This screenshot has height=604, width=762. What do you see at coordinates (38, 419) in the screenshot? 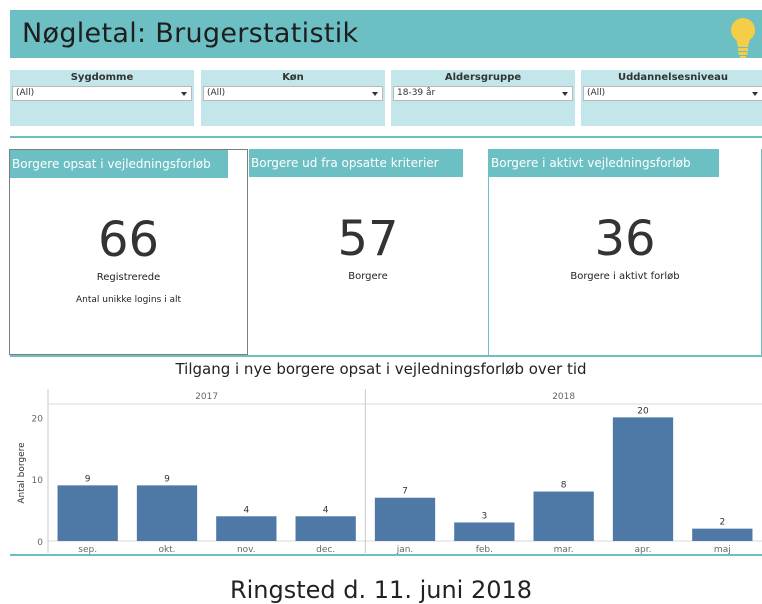
I see `y-tick-label: 20` at bounding box center [38, 419].